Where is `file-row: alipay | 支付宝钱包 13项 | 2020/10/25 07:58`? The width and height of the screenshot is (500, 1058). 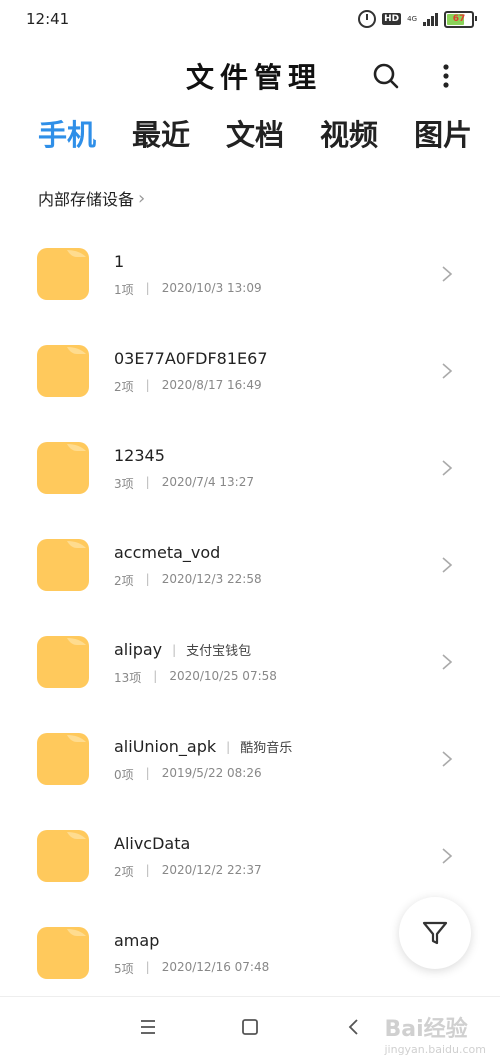
file-row: alipay | 支付宝钱包 13项 | 2020/10/25 07:58 is located at coordinates (250, 662).